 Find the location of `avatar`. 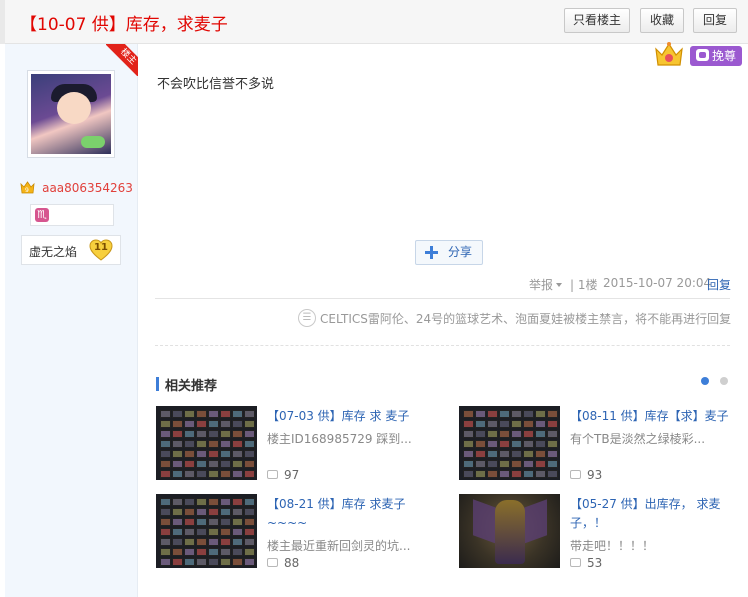

avatar is located at coordinates (71, 114).